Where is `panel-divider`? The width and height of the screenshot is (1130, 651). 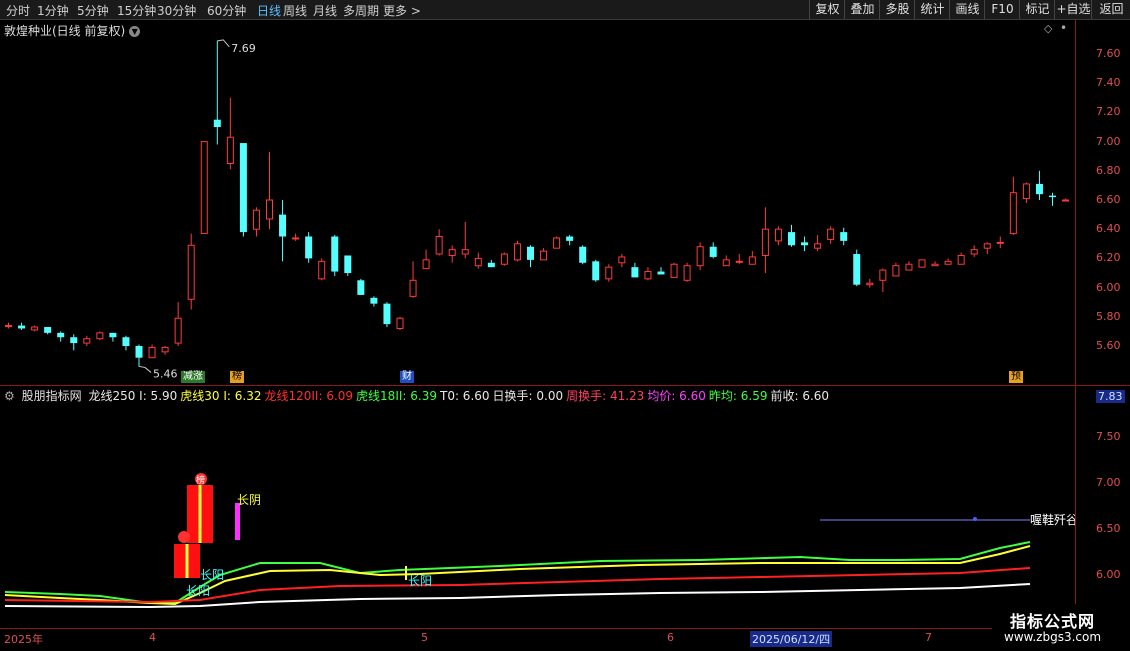
panel-divider is located at coordinates (565, 385).